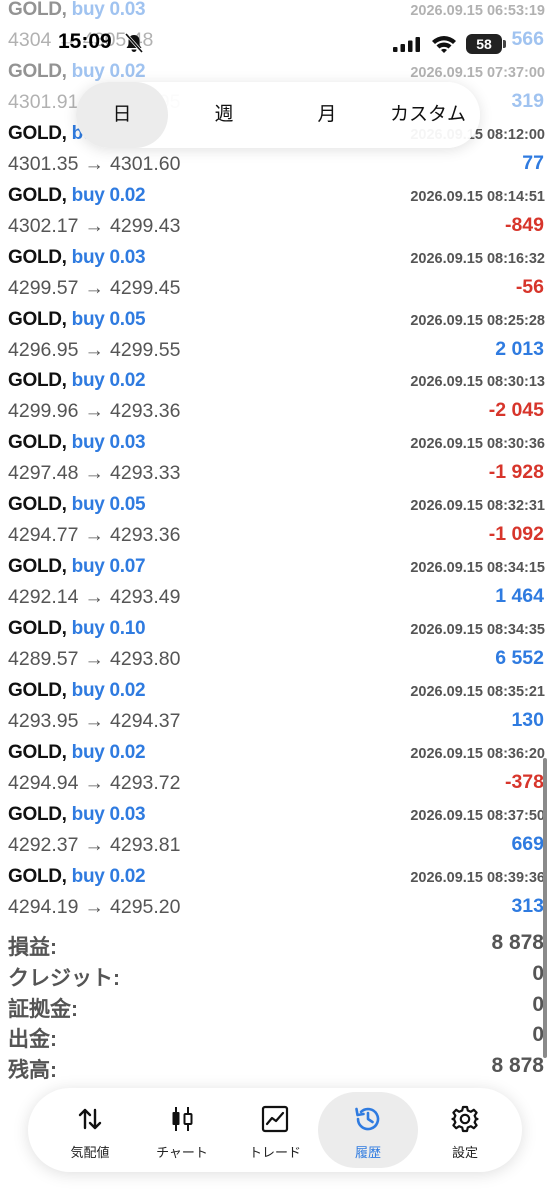 The height and width of the screenshot is (1200, 552). Describe the element at coordinates (529, 286) in the screenshot. I see `trade-profit: -56` at that location.